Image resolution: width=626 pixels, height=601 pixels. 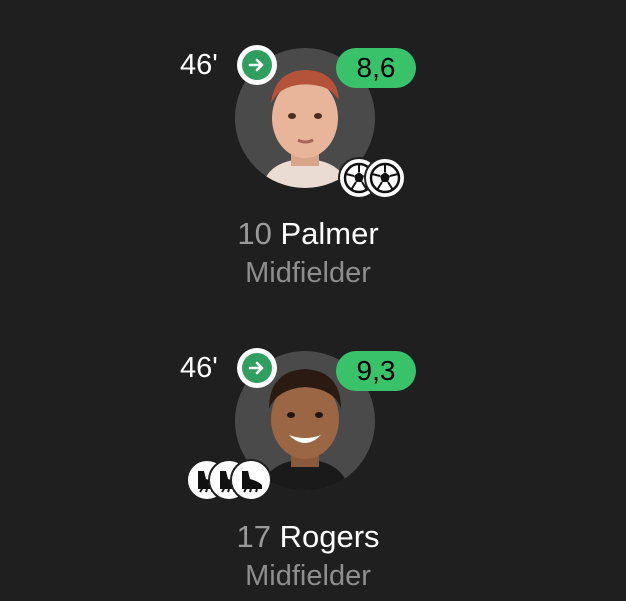 I want to click on goal-icon, so click(x=385, y=178).